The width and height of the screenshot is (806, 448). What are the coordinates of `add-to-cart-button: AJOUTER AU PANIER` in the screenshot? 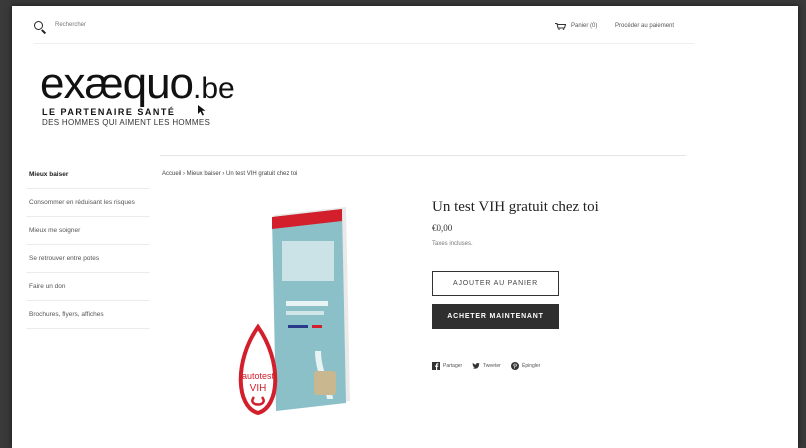 It's located at (495, 283).